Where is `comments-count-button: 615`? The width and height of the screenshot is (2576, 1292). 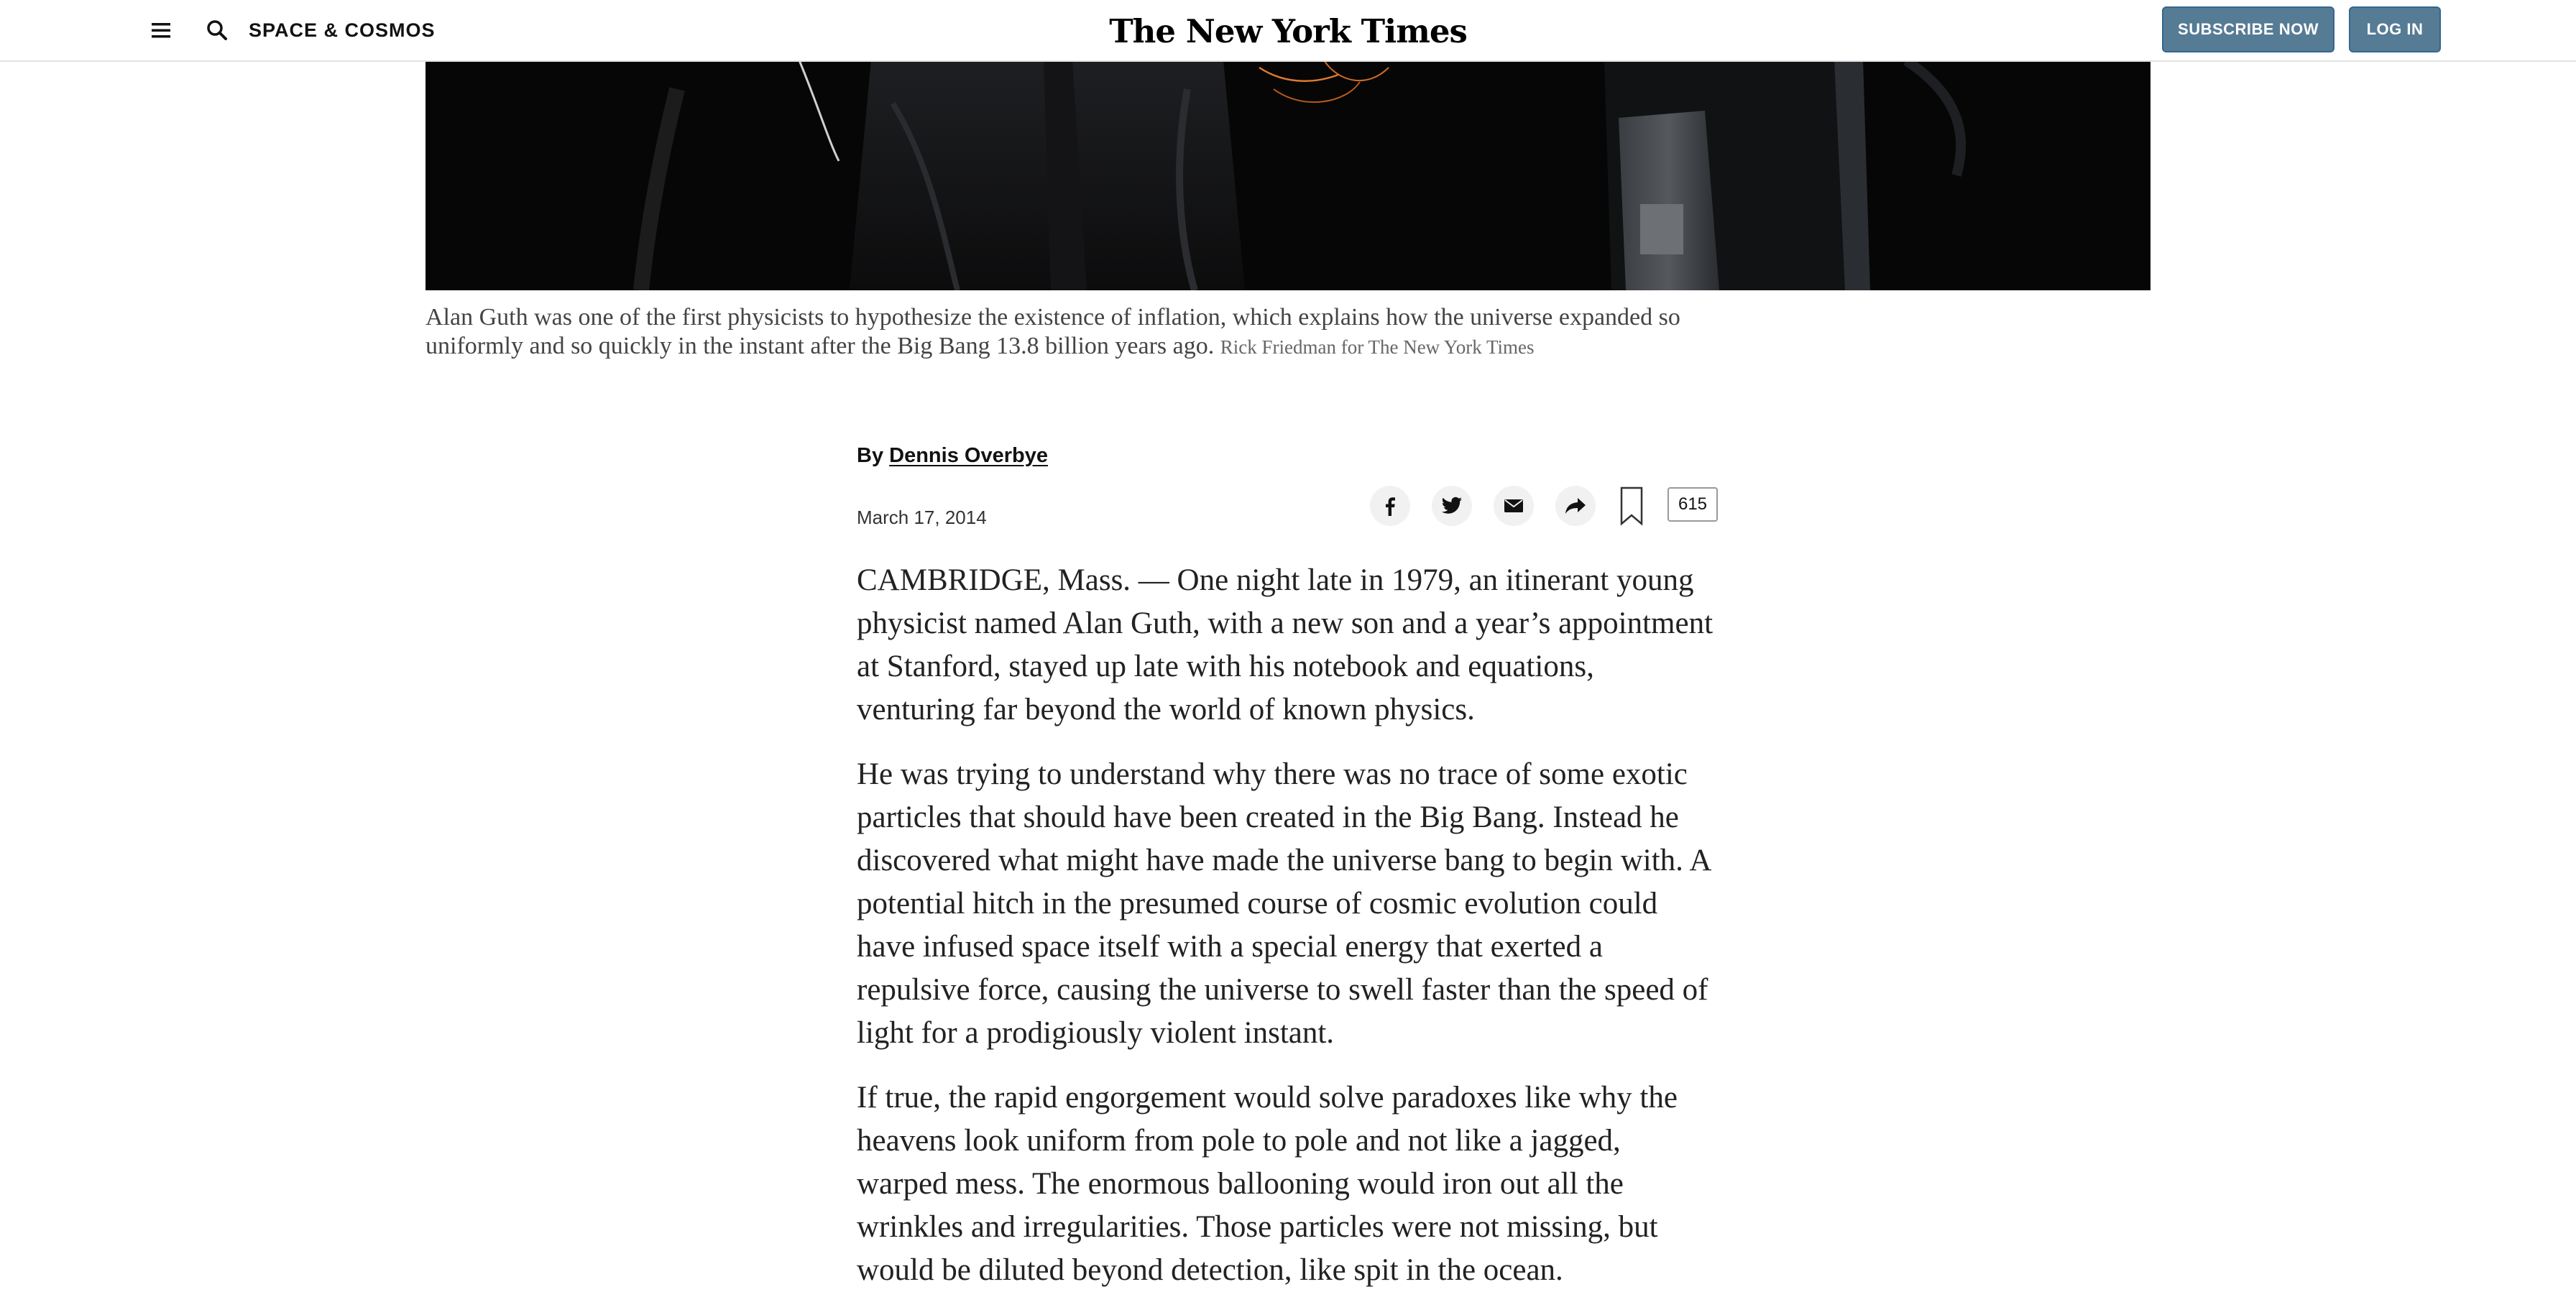 comments-count-button: 615 is located at coordinates (1693, 505).